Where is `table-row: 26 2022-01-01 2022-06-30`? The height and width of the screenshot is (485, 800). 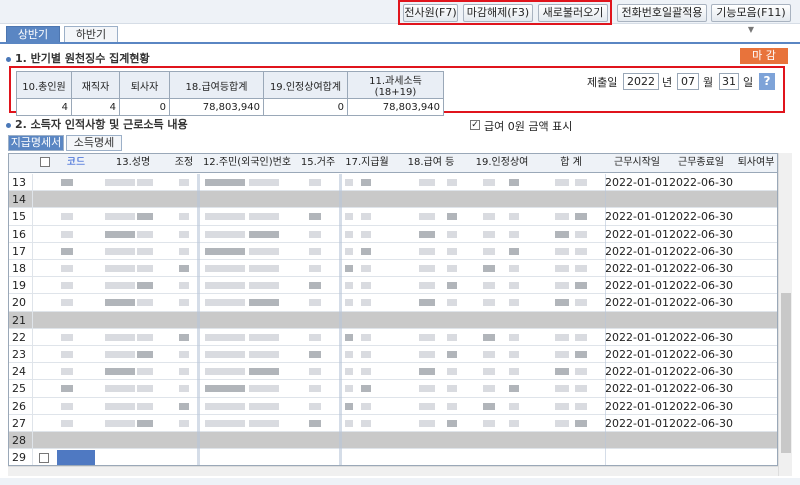
table-row: 26 2022-01-01 2022-06-30 is located at coordinates (393, 406).